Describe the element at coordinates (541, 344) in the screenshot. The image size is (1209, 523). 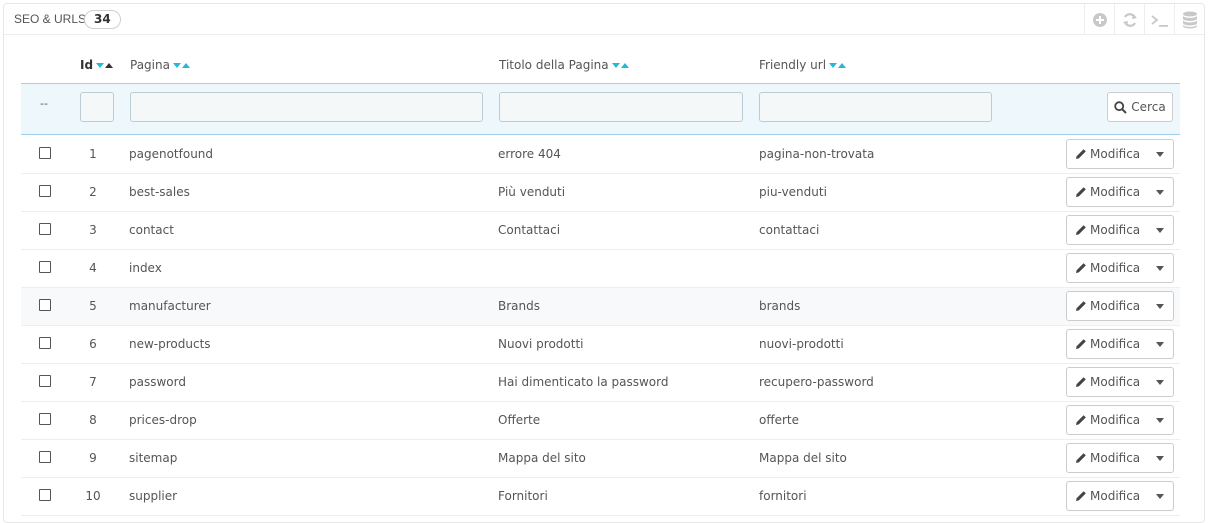
I see `row-title: Nuovi prodotti` at that location.